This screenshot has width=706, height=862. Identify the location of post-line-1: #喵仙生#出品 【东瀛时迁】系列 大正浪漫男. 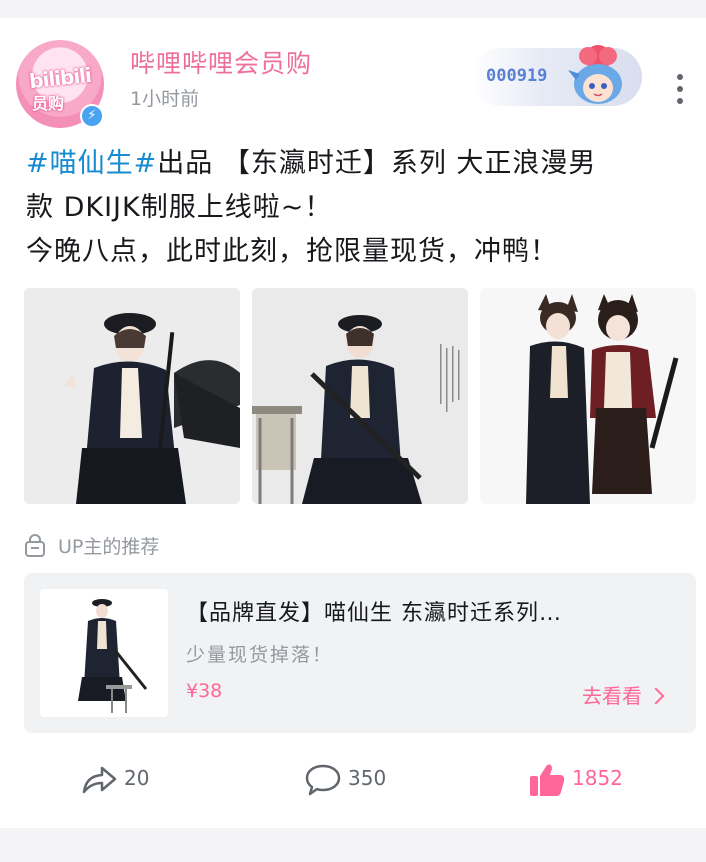
(361, 164).